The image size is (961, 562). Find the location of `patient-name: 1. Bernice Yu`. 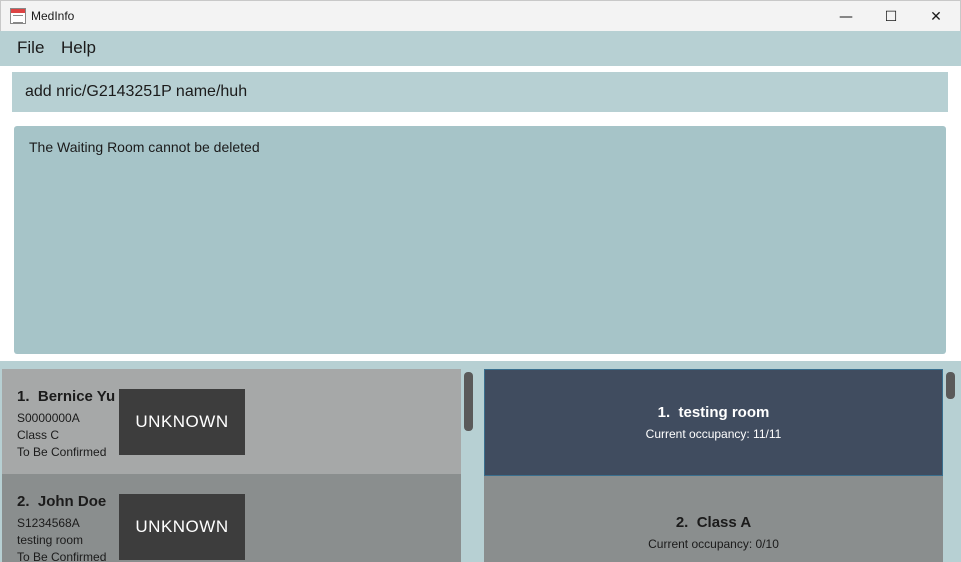

patient-name: 1. Bernice Yu is located at coordinates (66, 396).